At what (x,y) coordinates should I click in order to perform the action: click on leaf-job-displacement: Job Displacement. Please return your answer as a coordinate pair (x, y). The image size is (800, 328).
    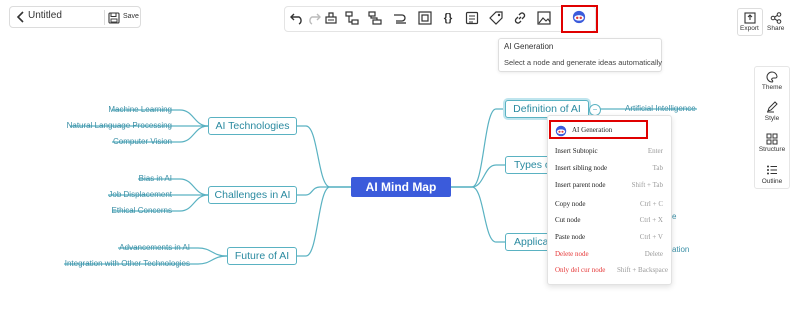
    Looking at the image, I should click on (140, 194).